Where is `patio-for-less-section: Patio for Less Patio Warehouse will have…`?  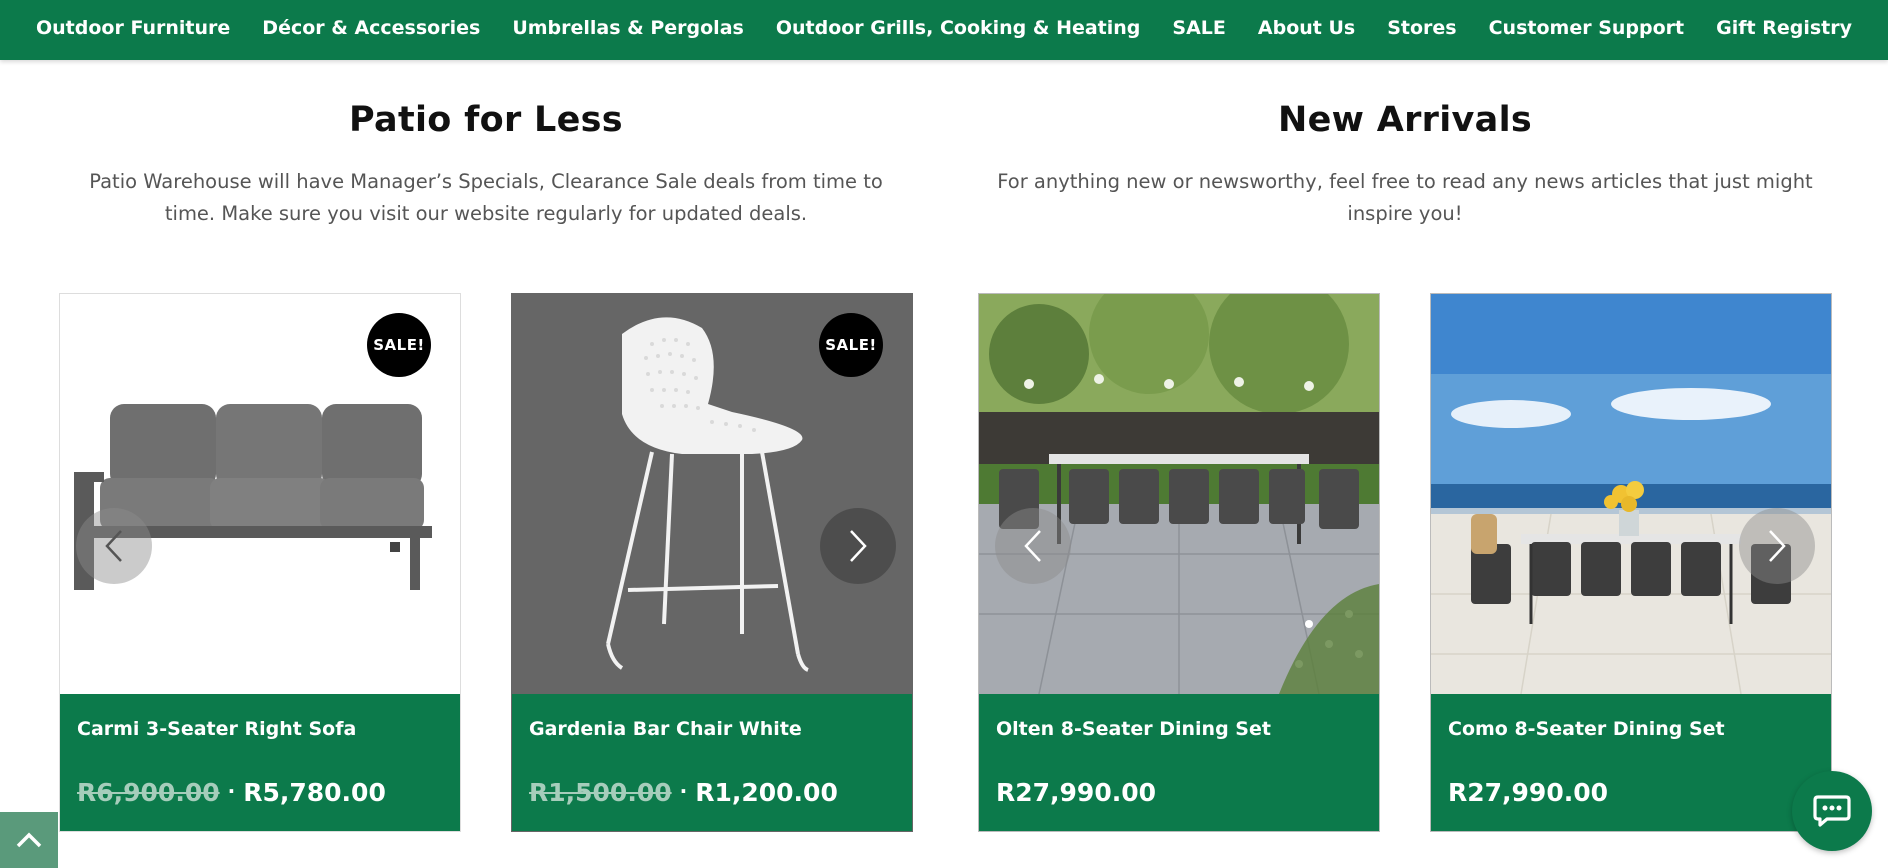 patio-for-less-section: Patio for Less Patio Warehouse will have… is located at coordinates (486, 165).